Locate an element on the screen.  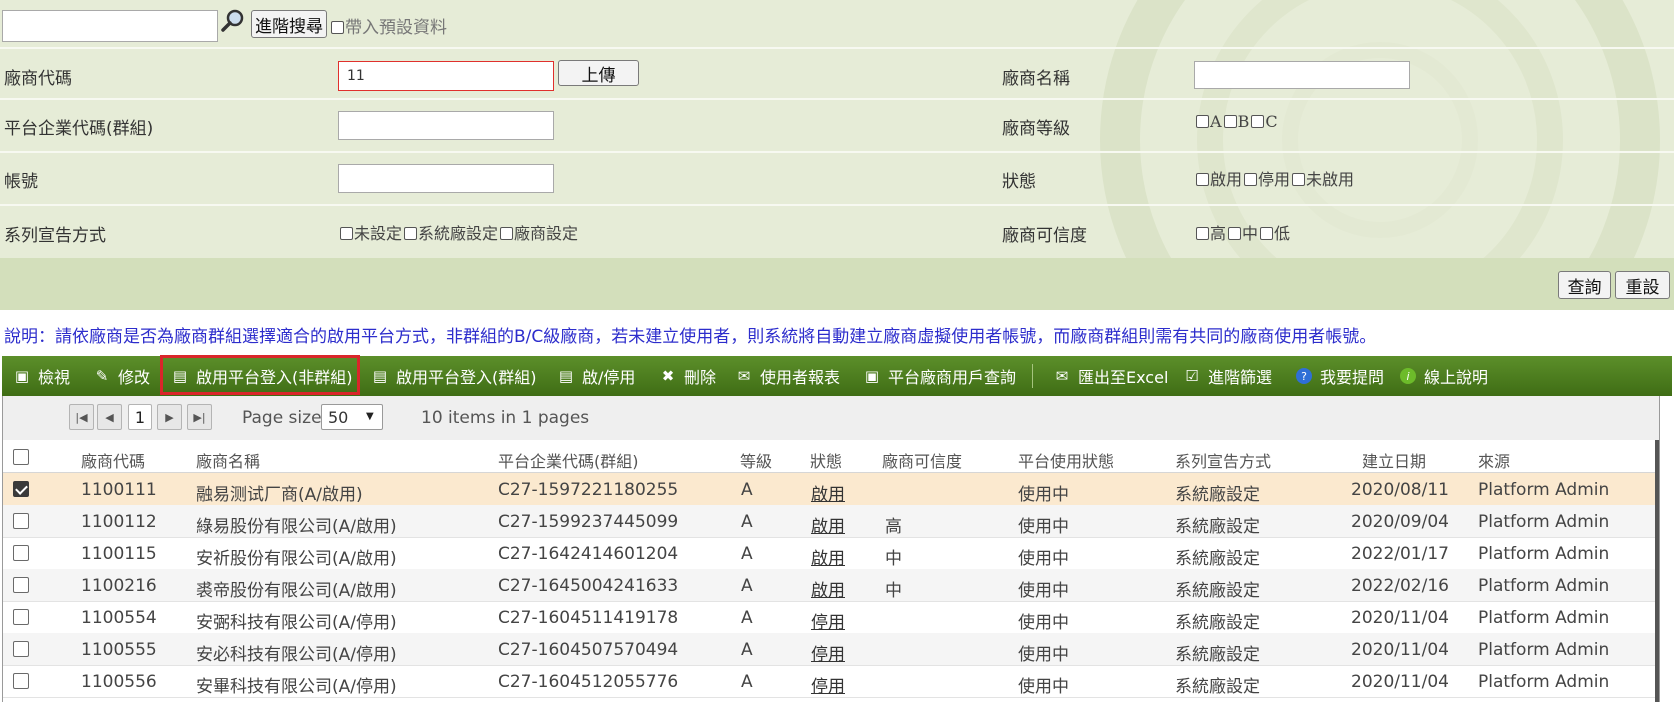
report-icon: ✉ is located at coordinates (744, 376).